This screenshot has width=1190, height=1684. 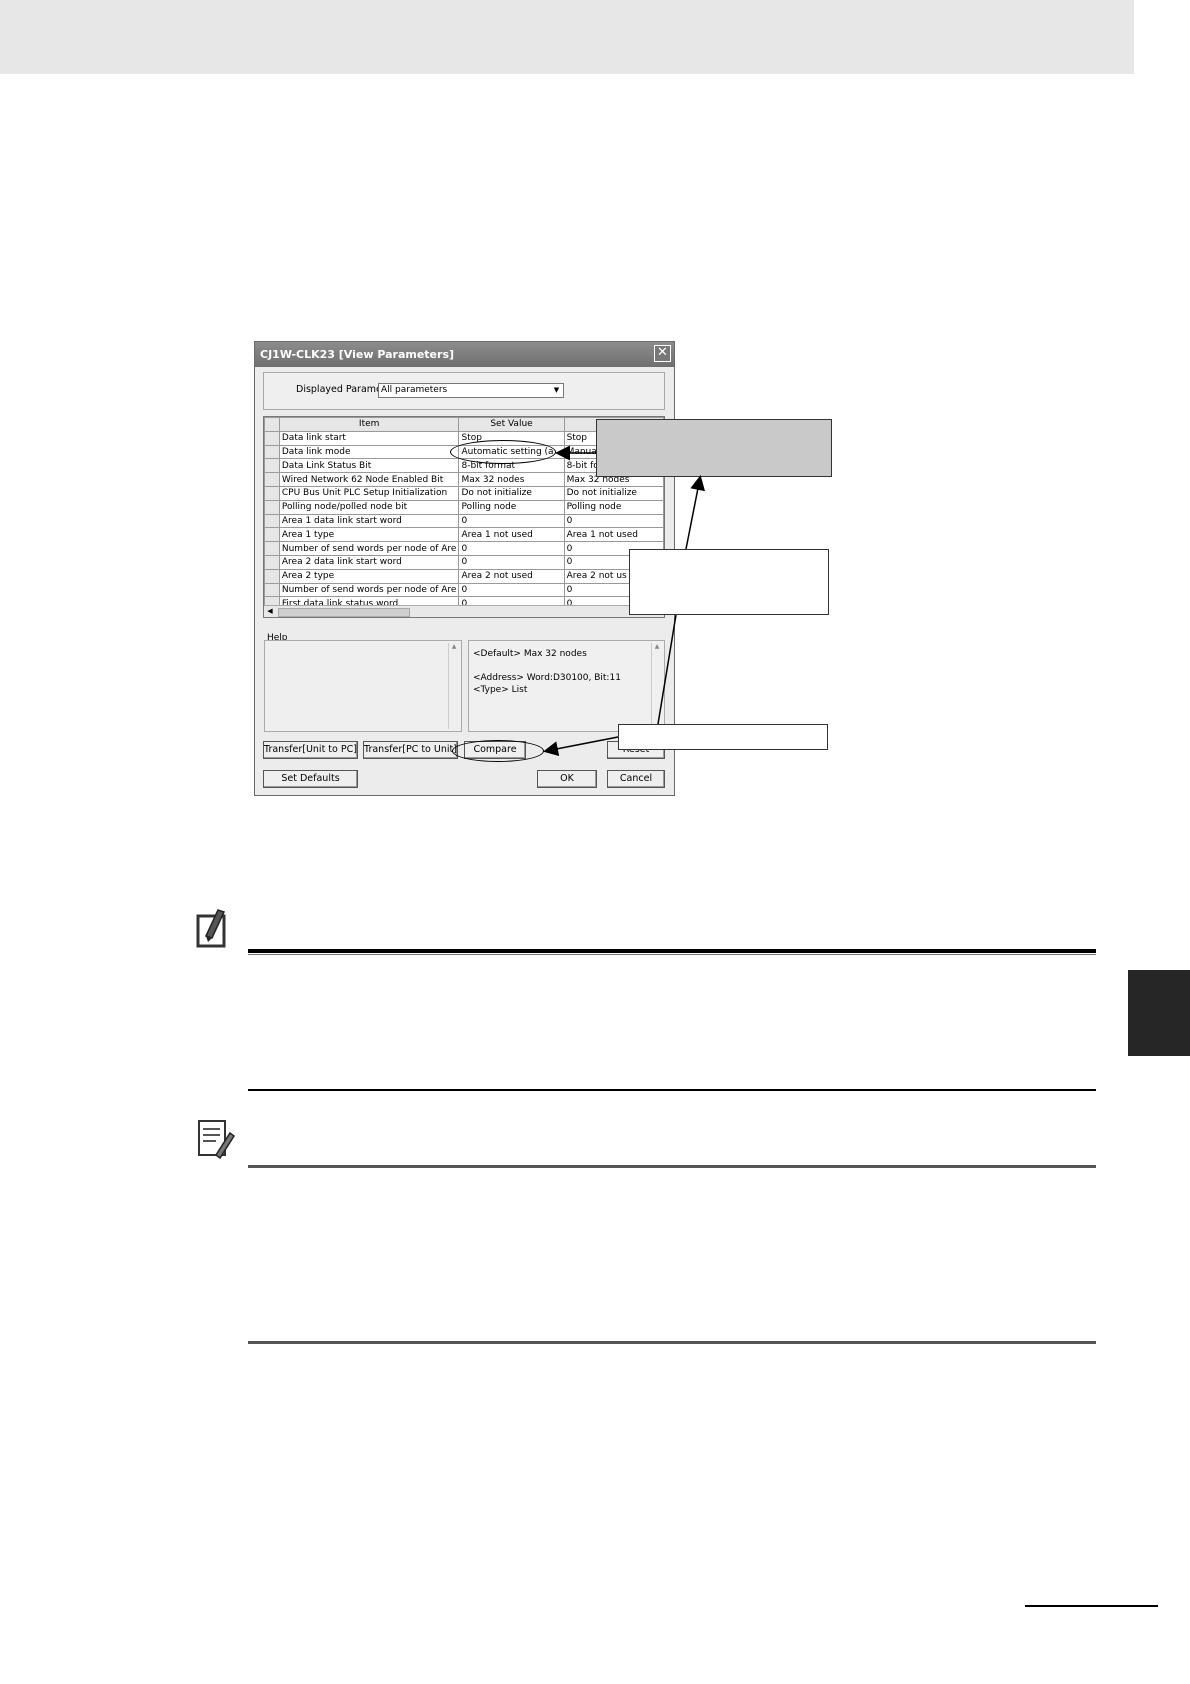 I want to click on item-cell: Area 1 data link start word, so click(x=369, y=521).